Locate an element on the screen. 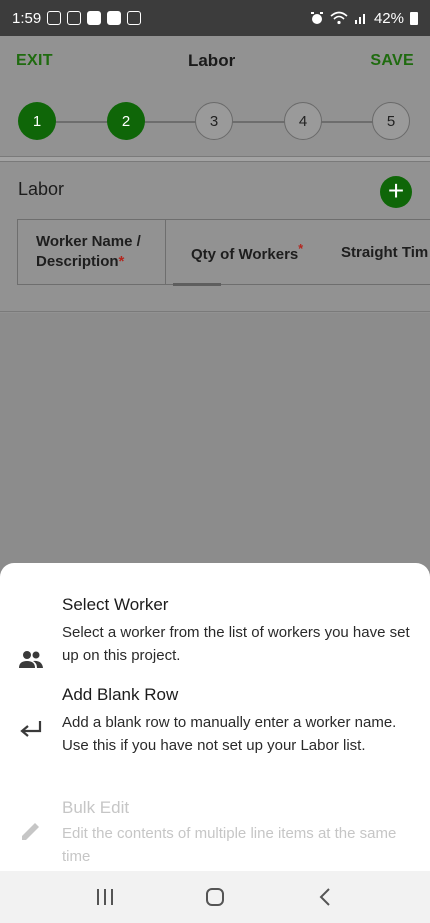 This screenshot has height=923, width=430. recents-icon is located at coordinates (105, 897).